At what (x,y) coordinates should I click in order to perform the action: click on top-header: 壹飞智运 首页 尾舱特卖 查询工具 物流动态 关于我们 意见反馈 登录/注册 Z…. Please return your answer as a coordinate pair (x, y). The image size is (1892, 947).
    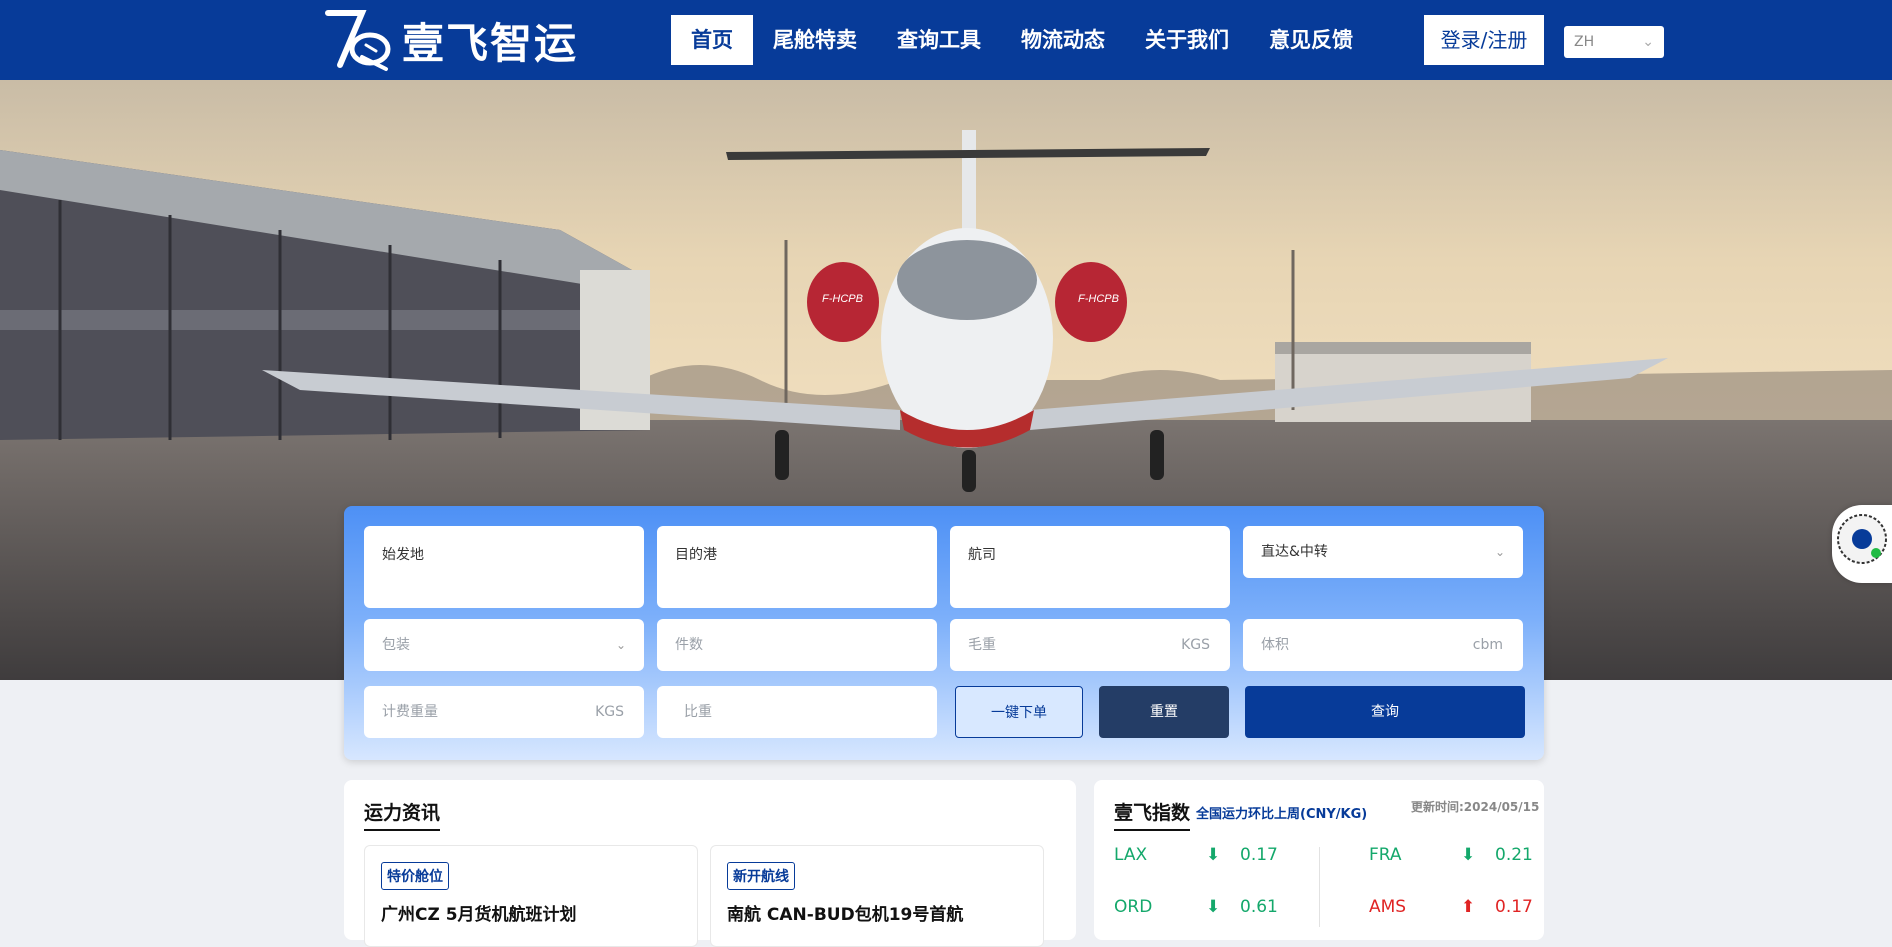
    Looking at the image, I should click on (946, 40).